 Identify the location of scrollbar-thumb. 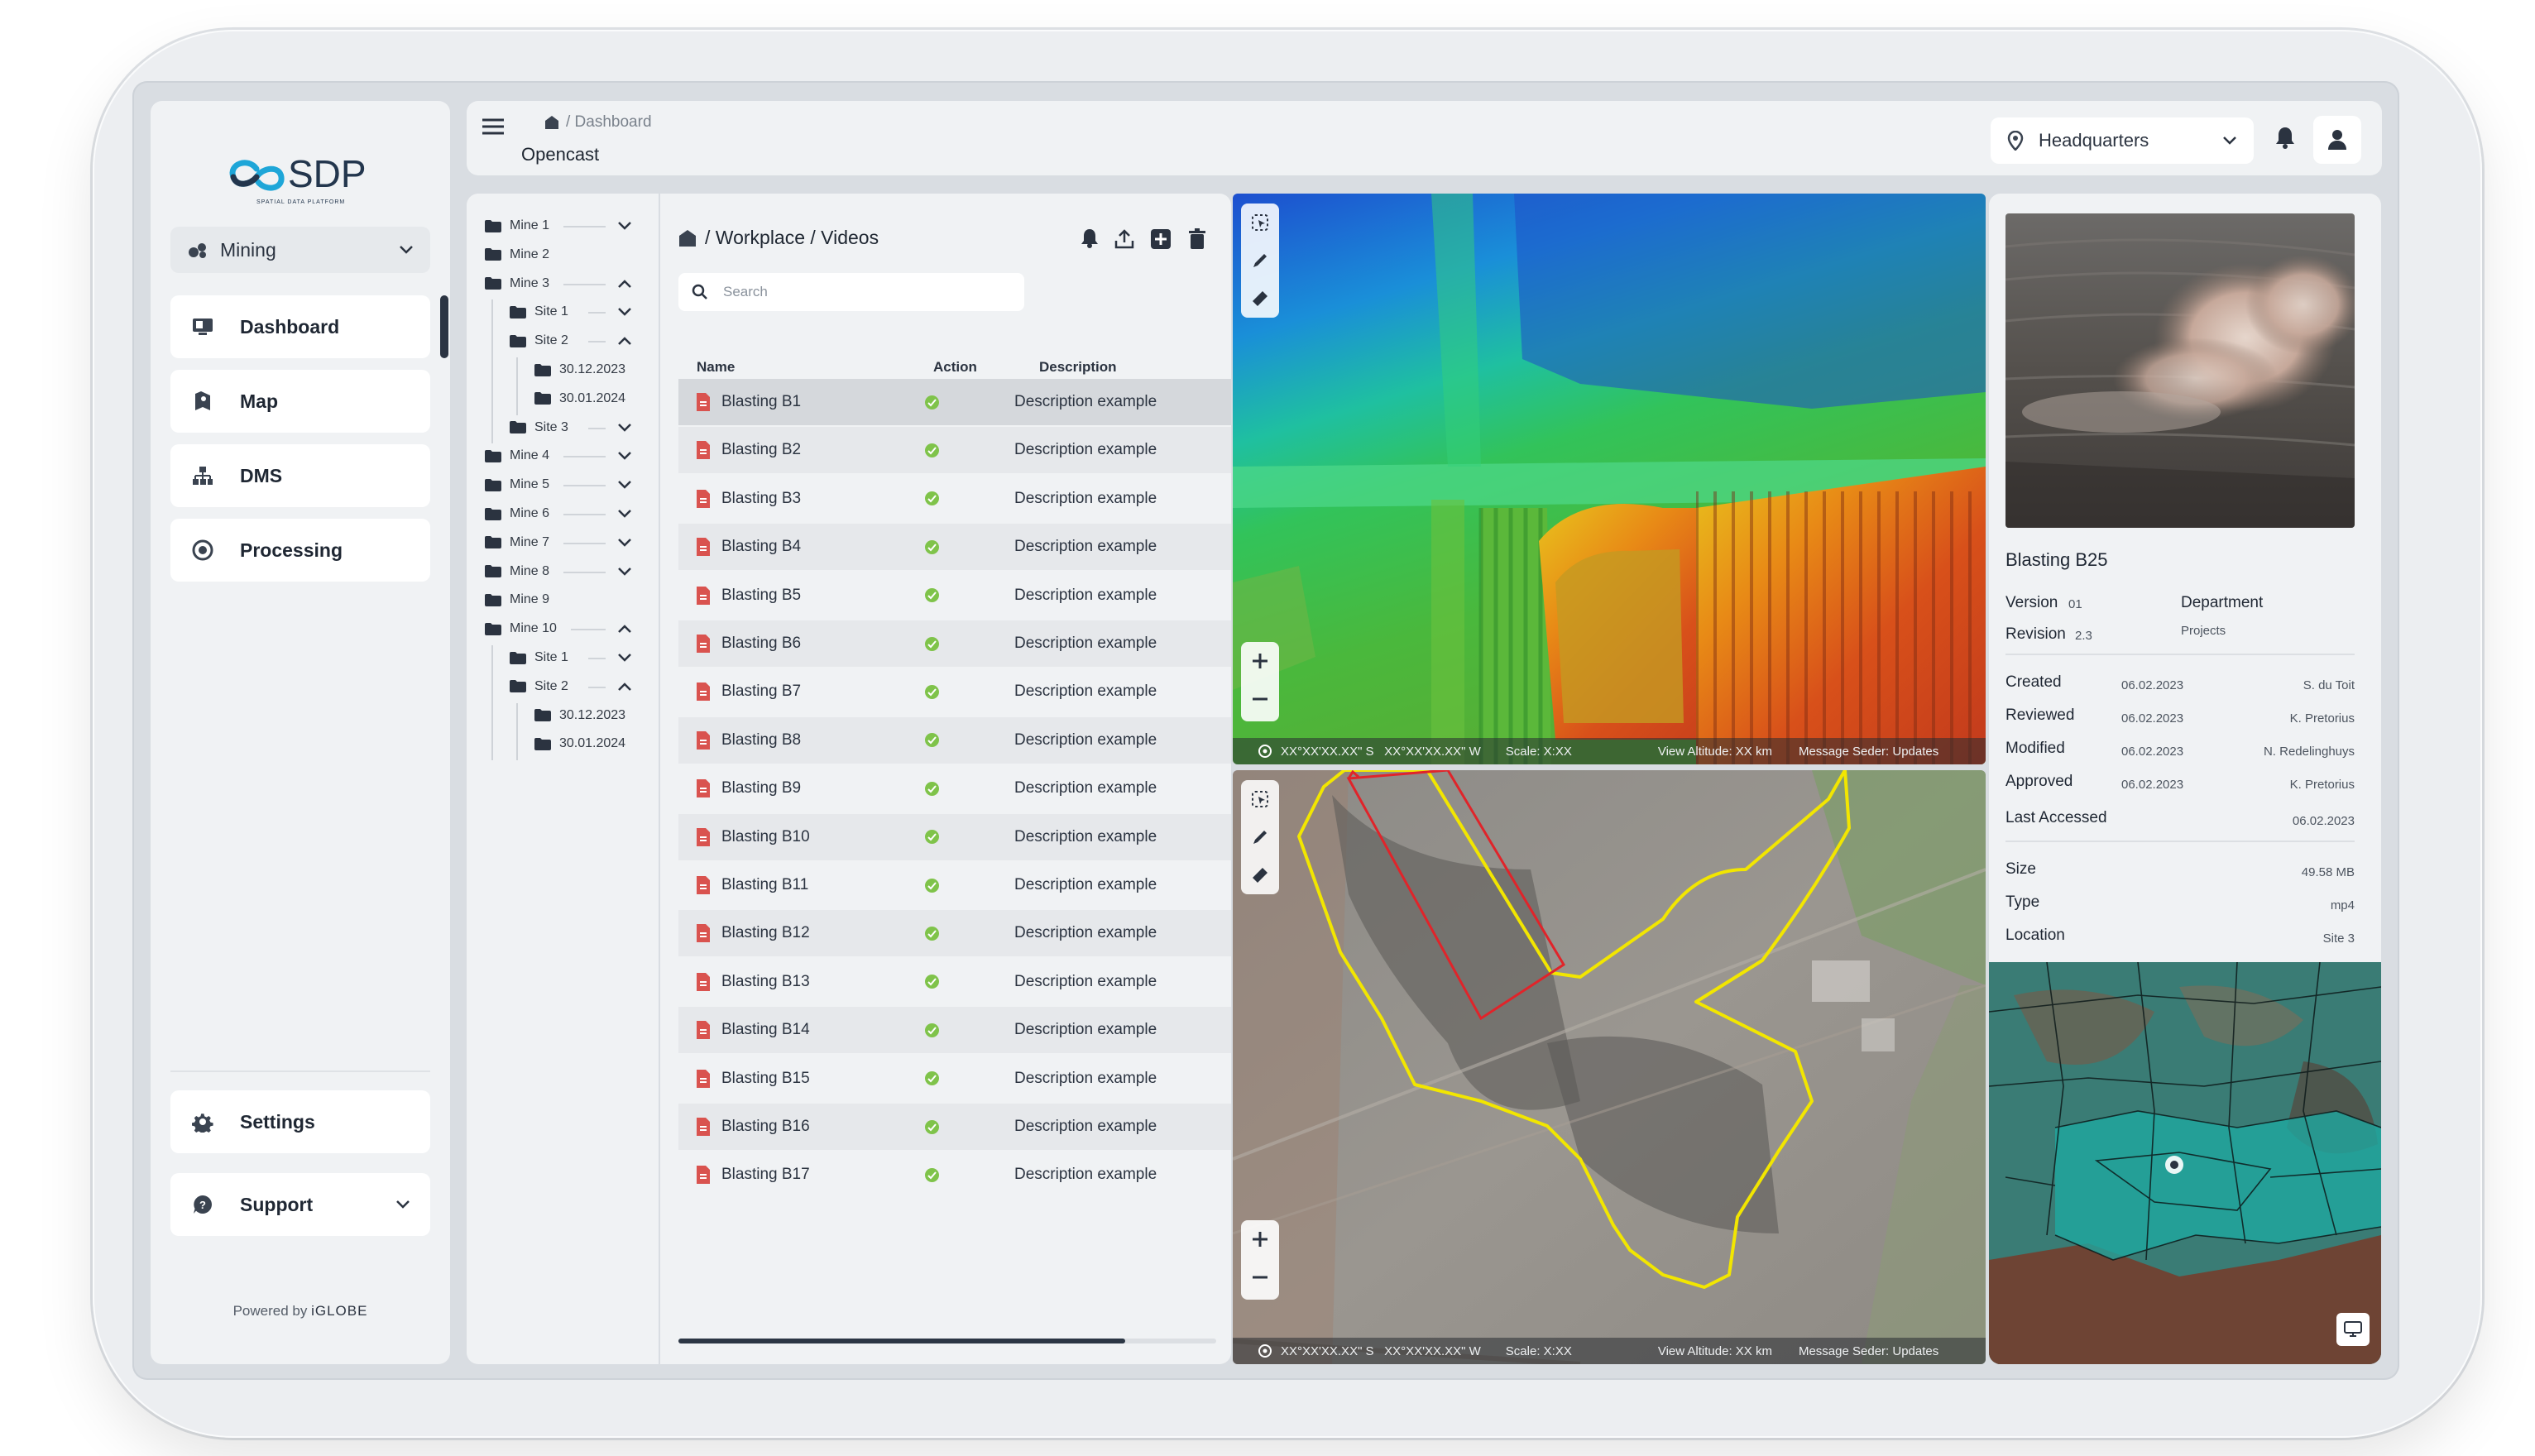
(901, 1341).